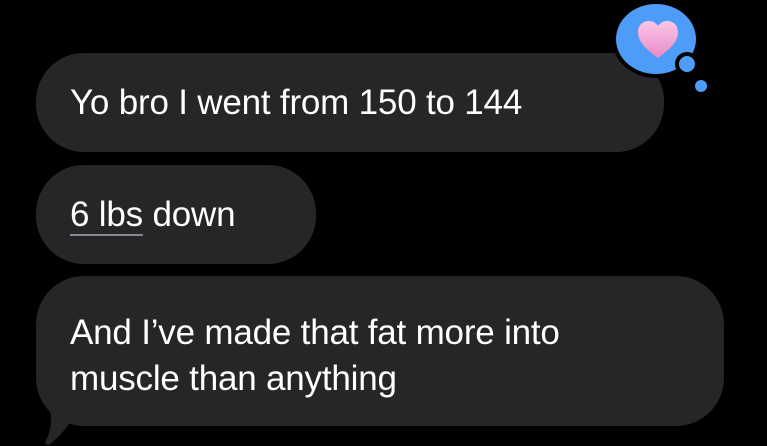  What do you see at coordinates (658, 39) in the screenshot?
I see `heart-icon` at bounding box center [658, 39].